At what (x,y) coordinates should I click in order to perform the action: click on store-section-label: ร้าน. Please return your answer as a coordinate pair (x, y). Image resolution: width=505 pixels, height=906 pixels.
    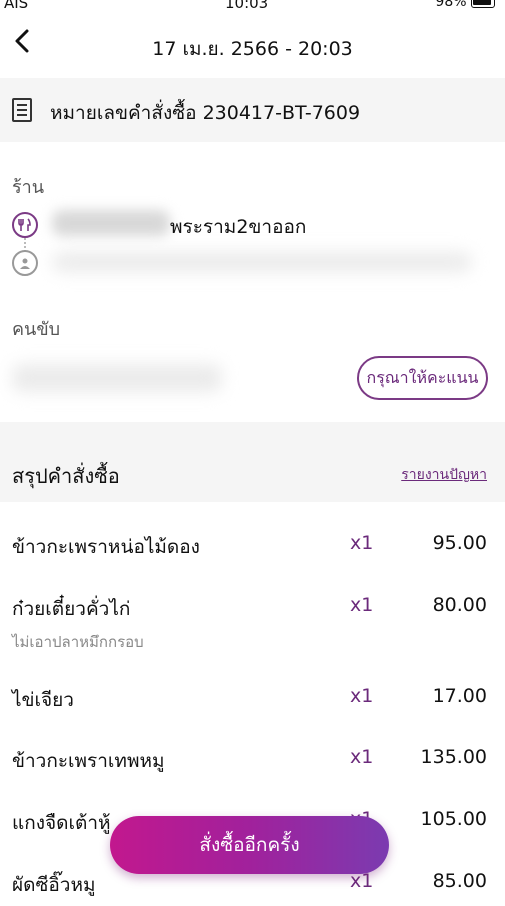
    Looking at the image, I should click on (28, 187).